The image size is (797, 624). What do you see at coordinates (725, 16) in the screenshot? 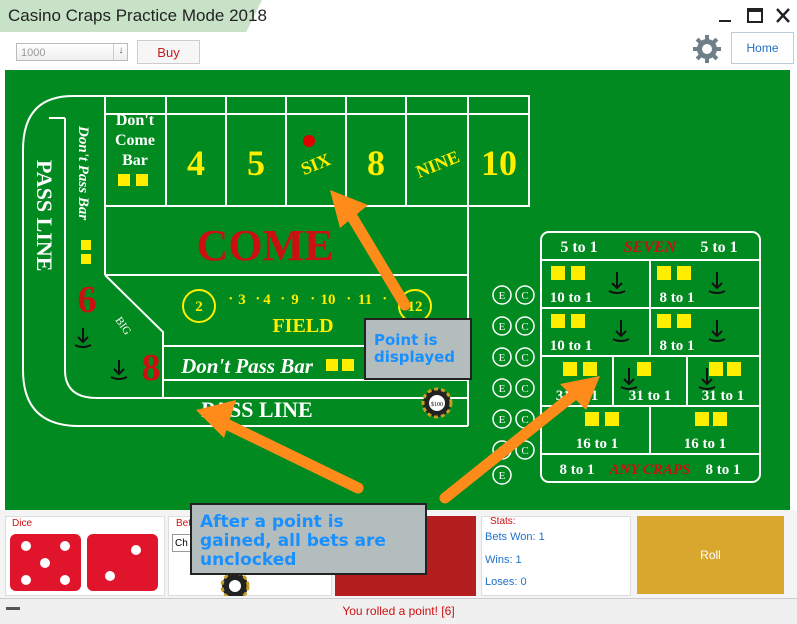
I see `minimize-icon` at bounding box center [725, 16].